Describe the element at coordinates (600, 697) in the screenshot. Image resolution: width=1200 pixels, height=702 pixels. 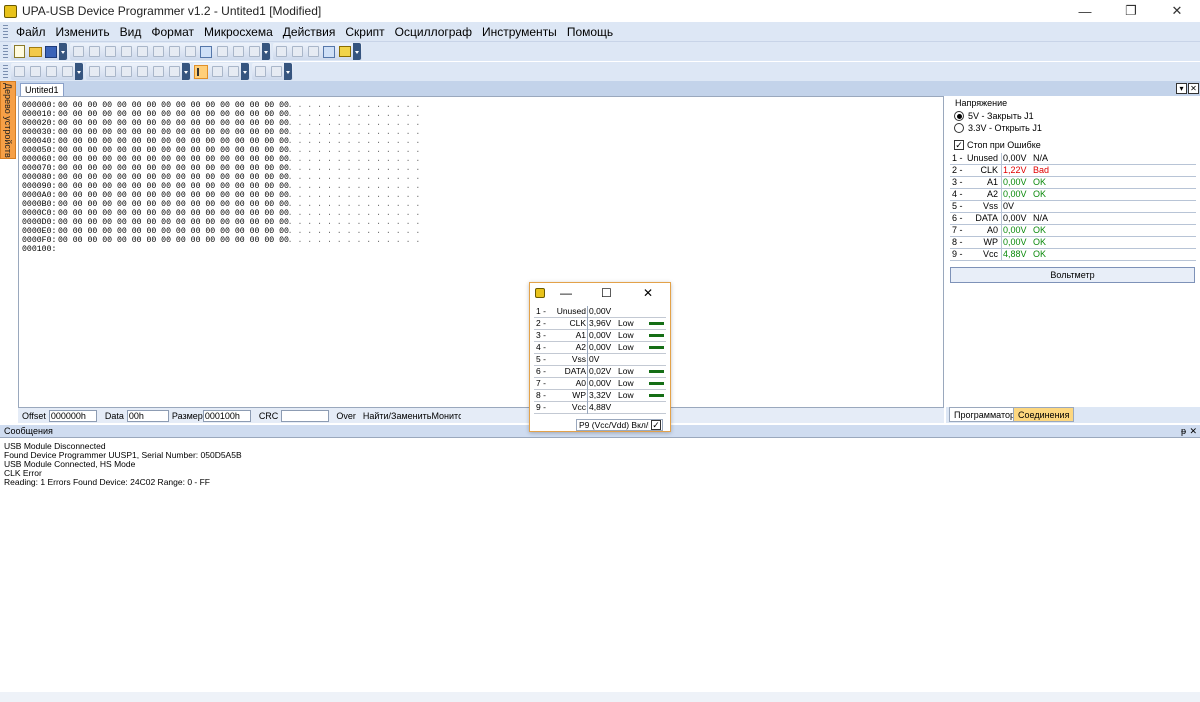
I see `horizontal-scrollbar` at that location.